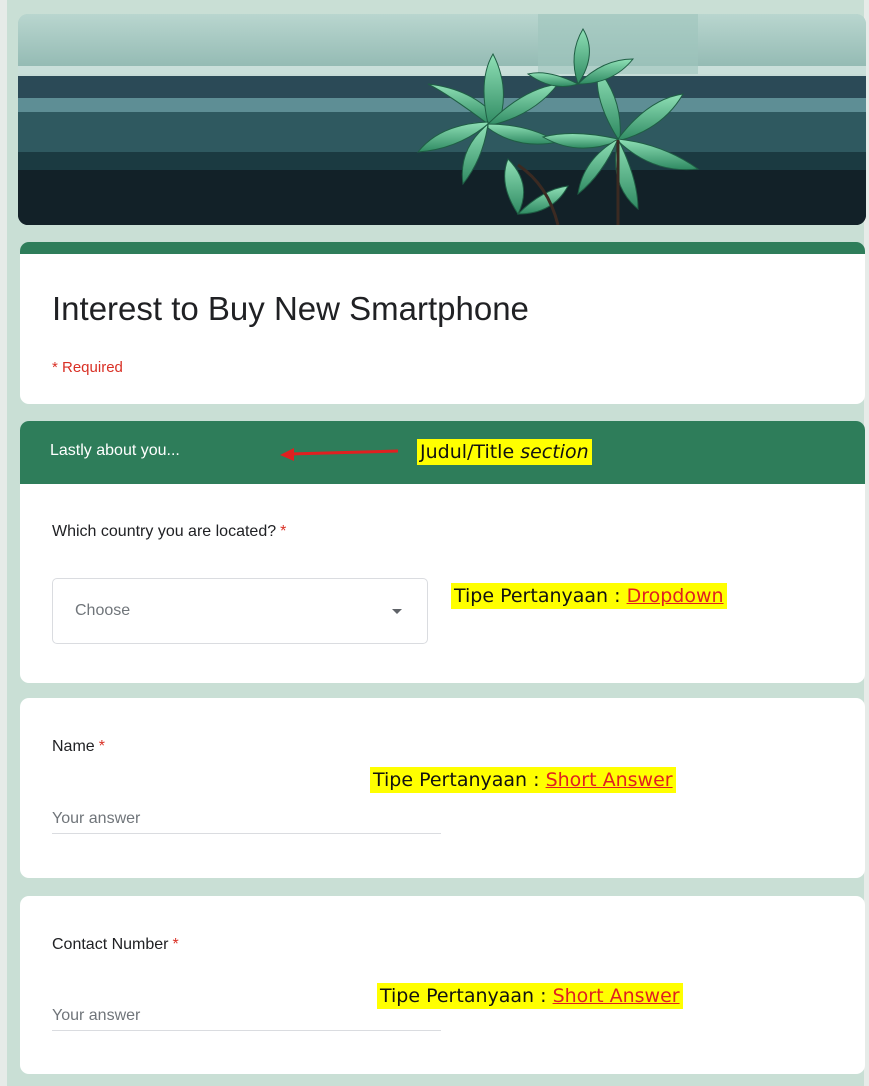 This screenshot has height=1086, width=869. What do you see at coordinates (339, 454) in the screenshot?
I see `arrow-left-icon` at bounding box center [339, 454].